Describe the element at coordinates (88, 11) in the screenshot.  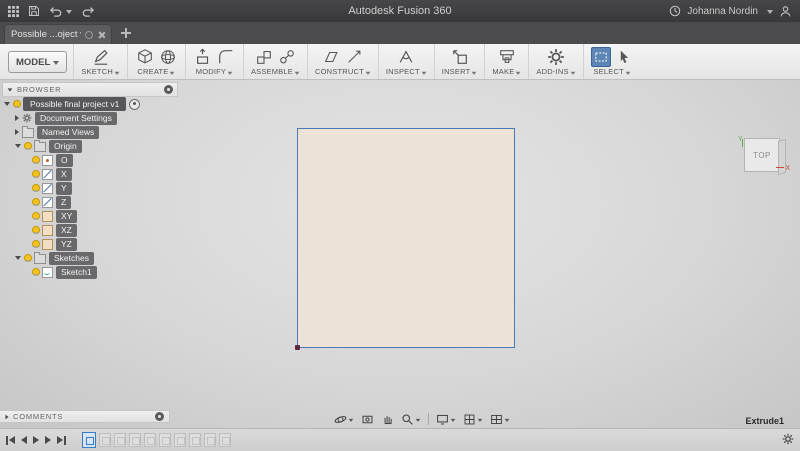
I see `redo-icon` at that location.